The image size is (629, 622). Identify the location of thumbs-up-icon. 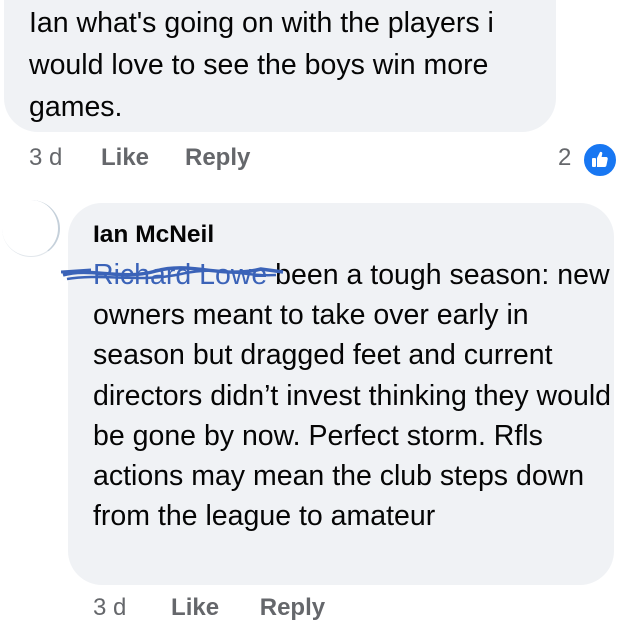
(600, 160).